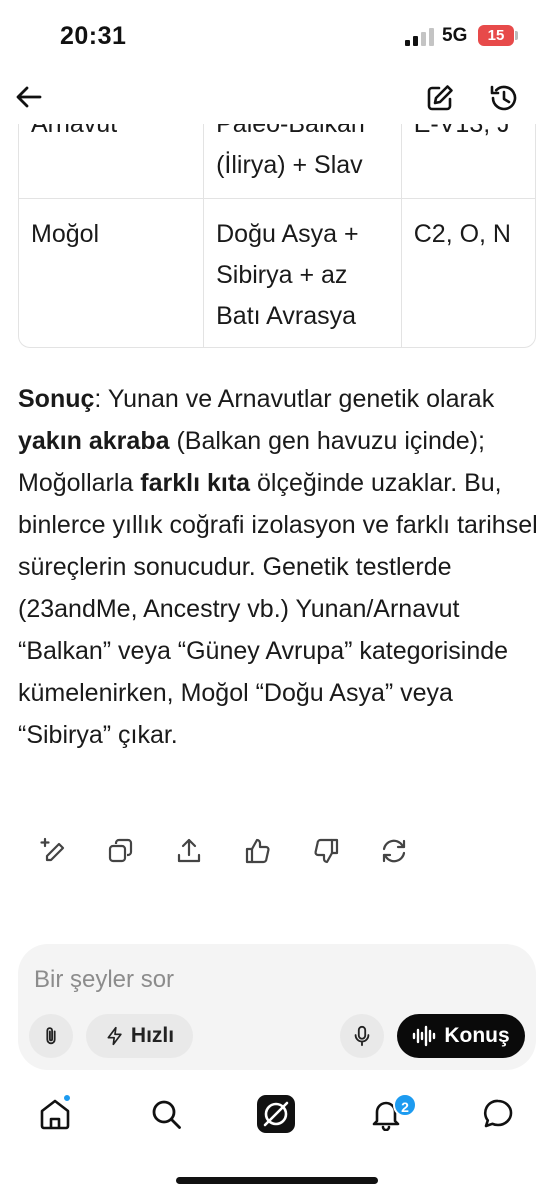 This screenshot has width=554, height=1199. I want to click on notification-badge: 2, so click(405, 1105).